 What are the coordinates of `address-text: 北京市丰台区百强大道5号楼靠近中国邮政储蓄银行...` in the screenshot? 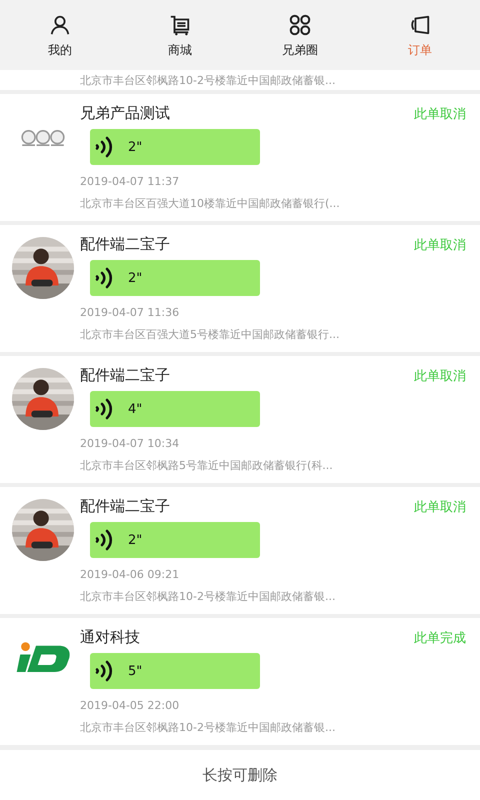 It's located at (210, 334).